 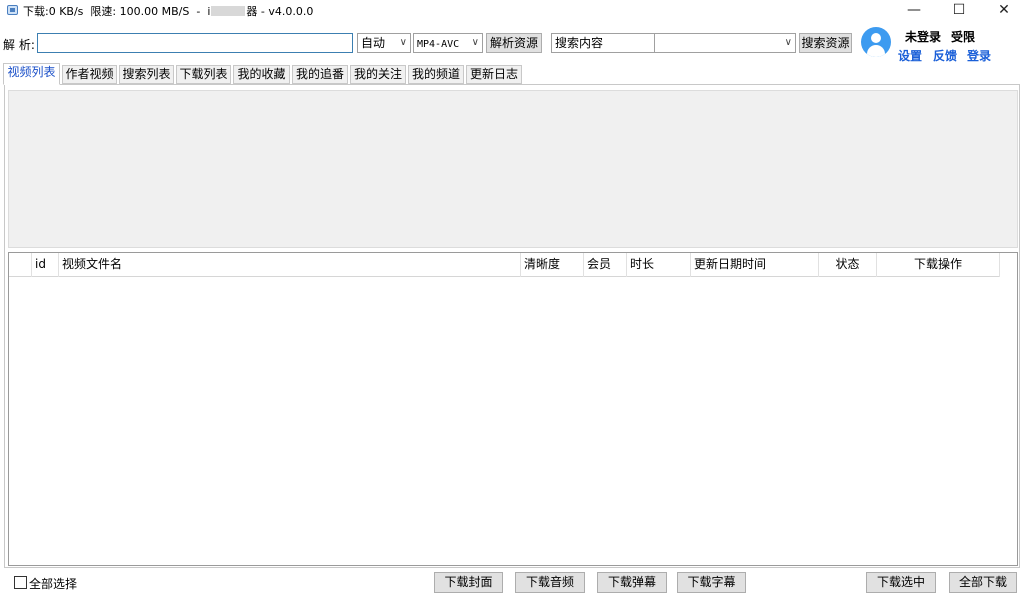 I want to click on avatar-body, so click(x=876, y=51).